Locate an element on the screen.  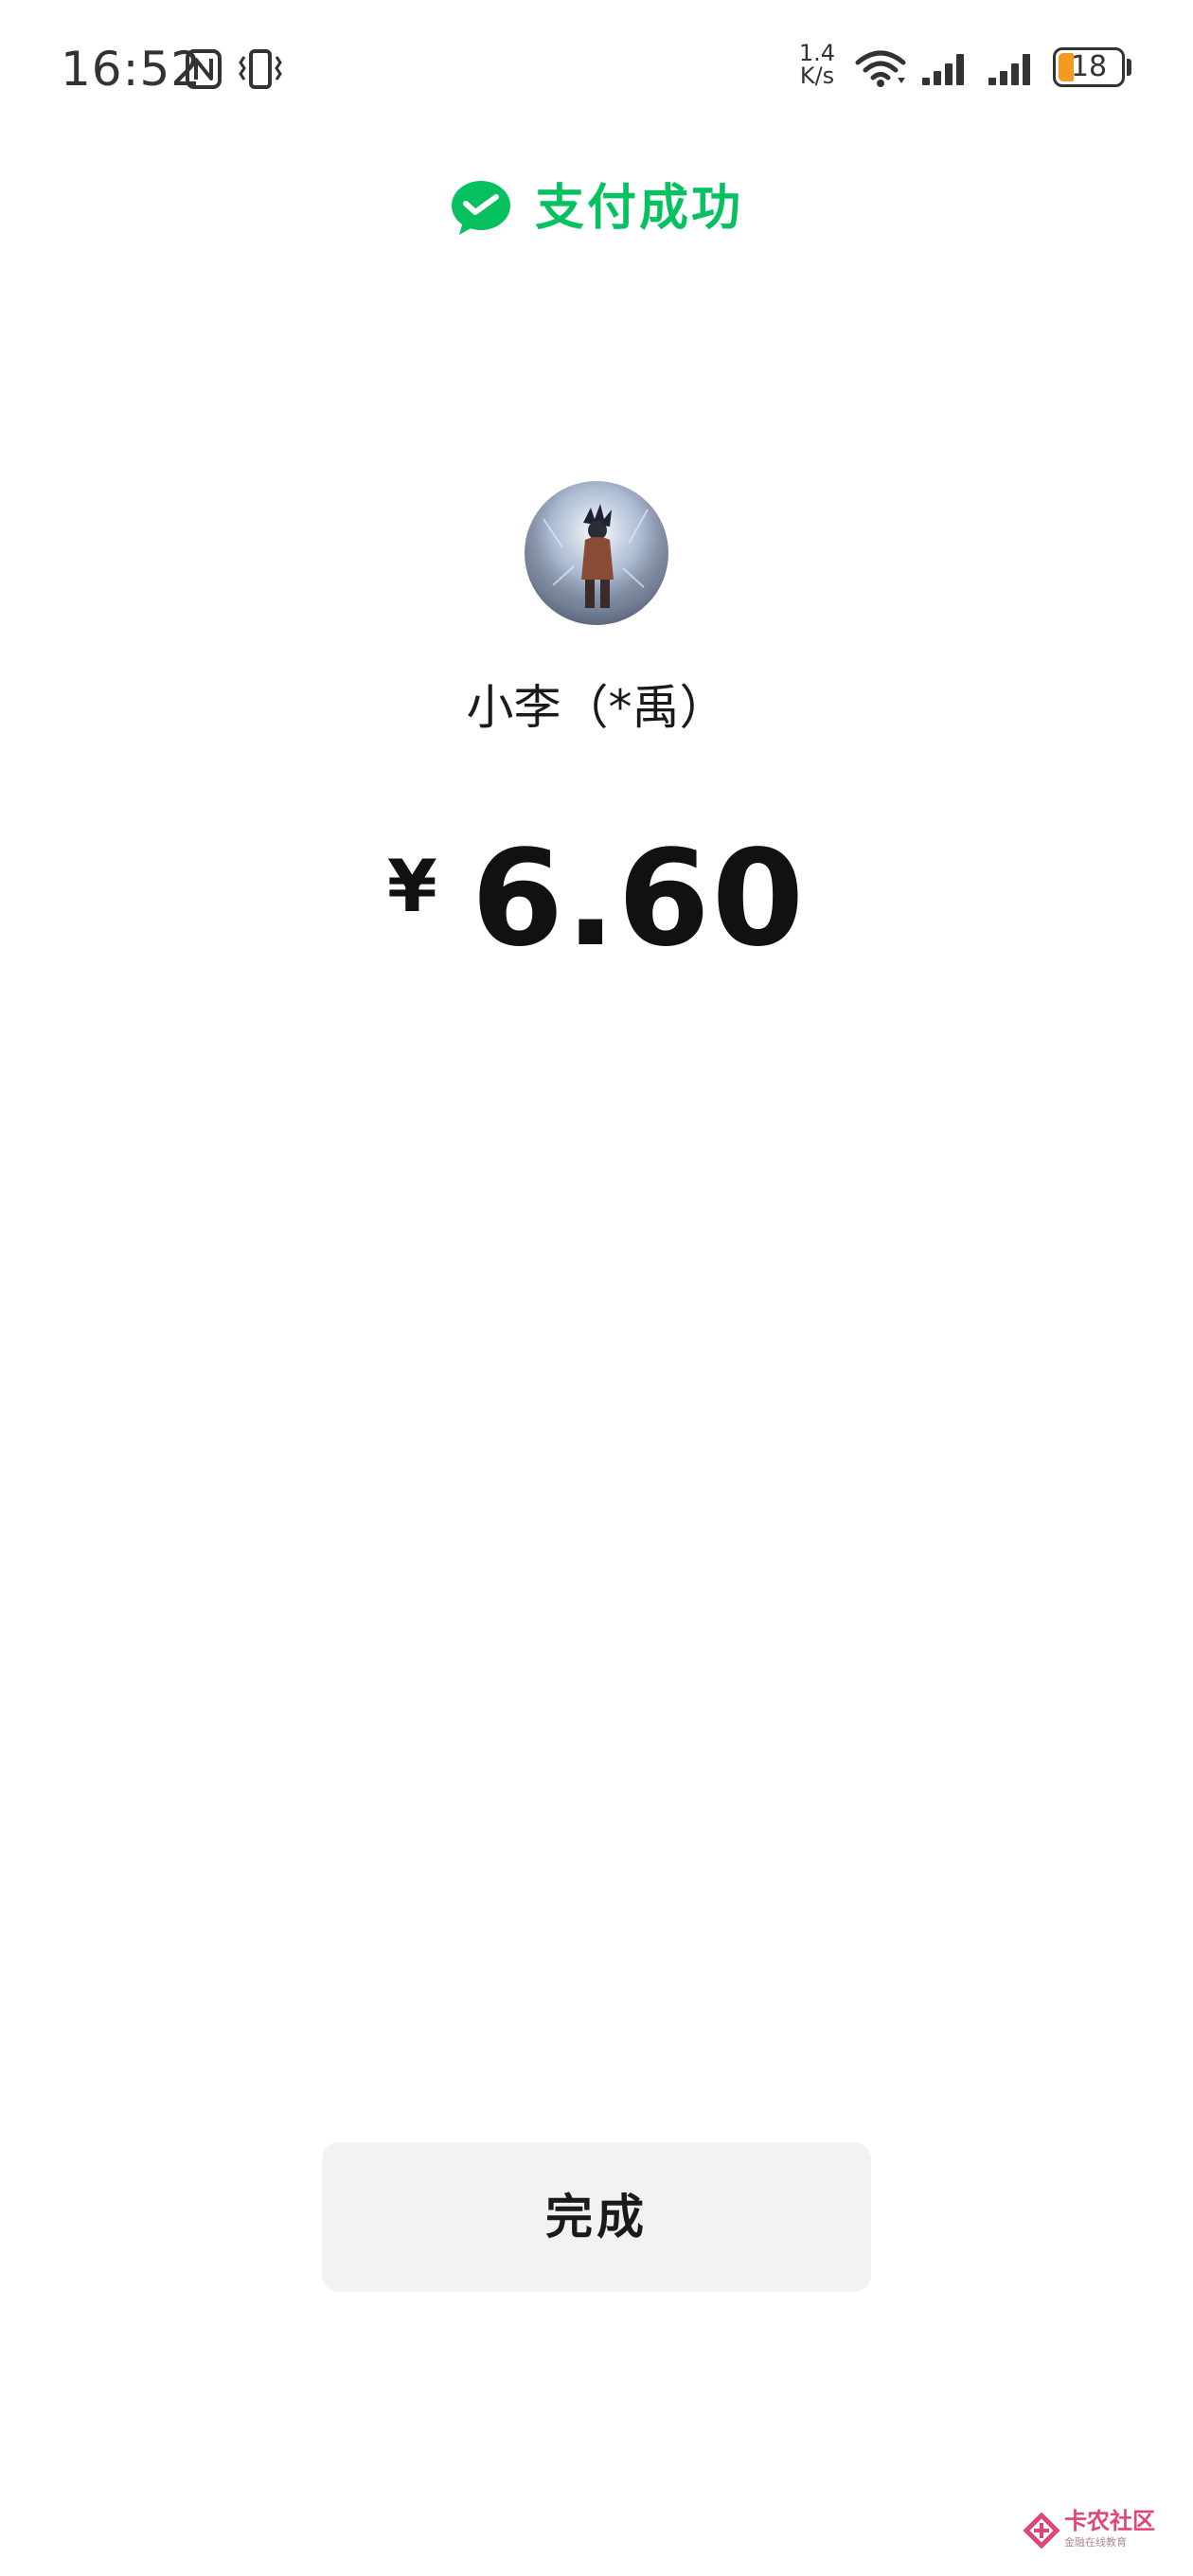
wifi-icon is located at coordinates (880, 68).